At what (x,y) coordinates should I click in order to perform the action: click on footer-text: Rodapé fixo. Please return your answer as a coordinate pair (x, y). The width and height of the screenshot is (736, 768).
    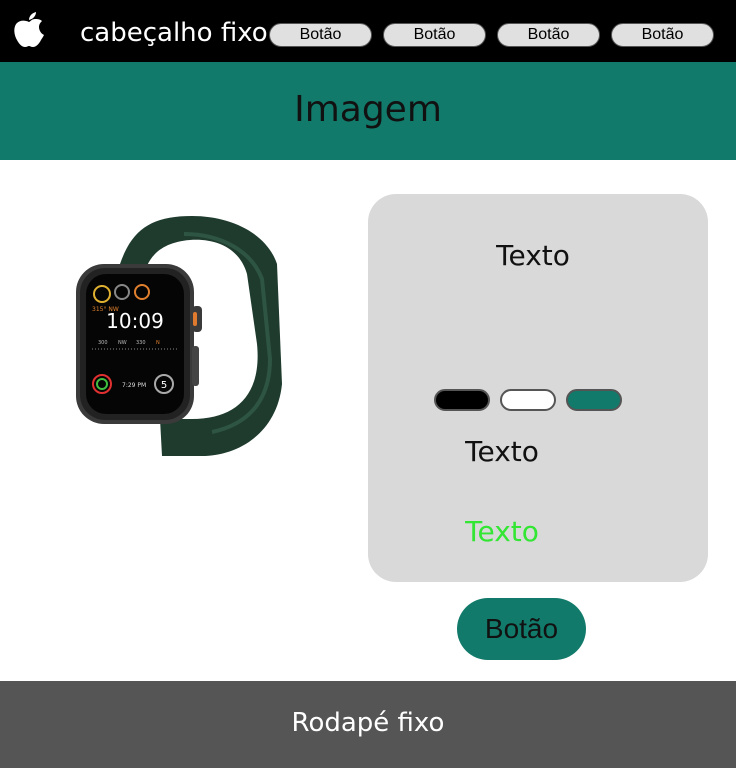
    Looking at the image, I should click on (368, 723).